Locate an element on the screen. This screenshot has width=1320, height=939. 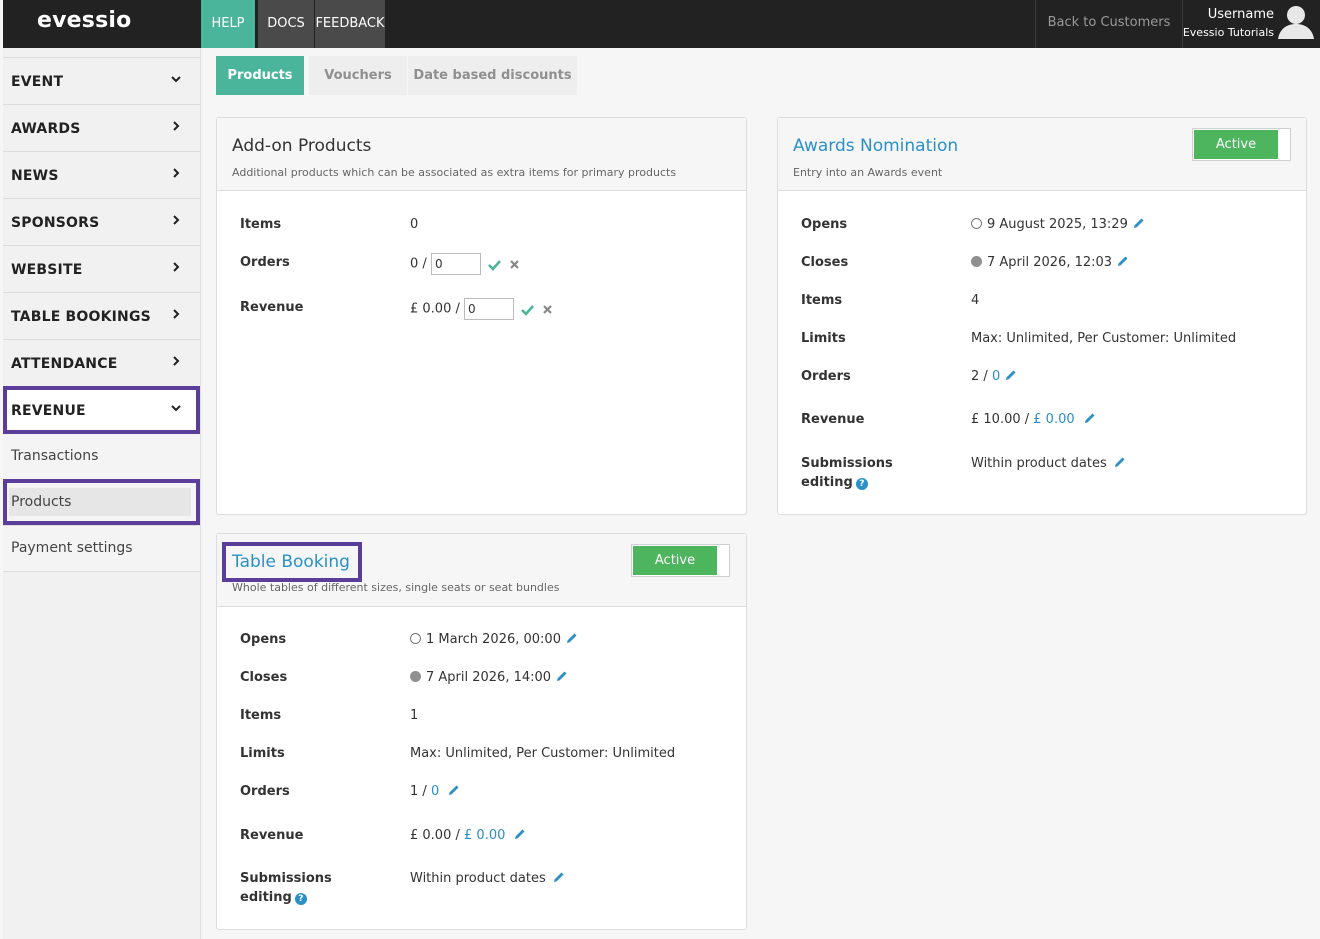
sidebar-item-label: NEWS is located at coordinates (35, 176).